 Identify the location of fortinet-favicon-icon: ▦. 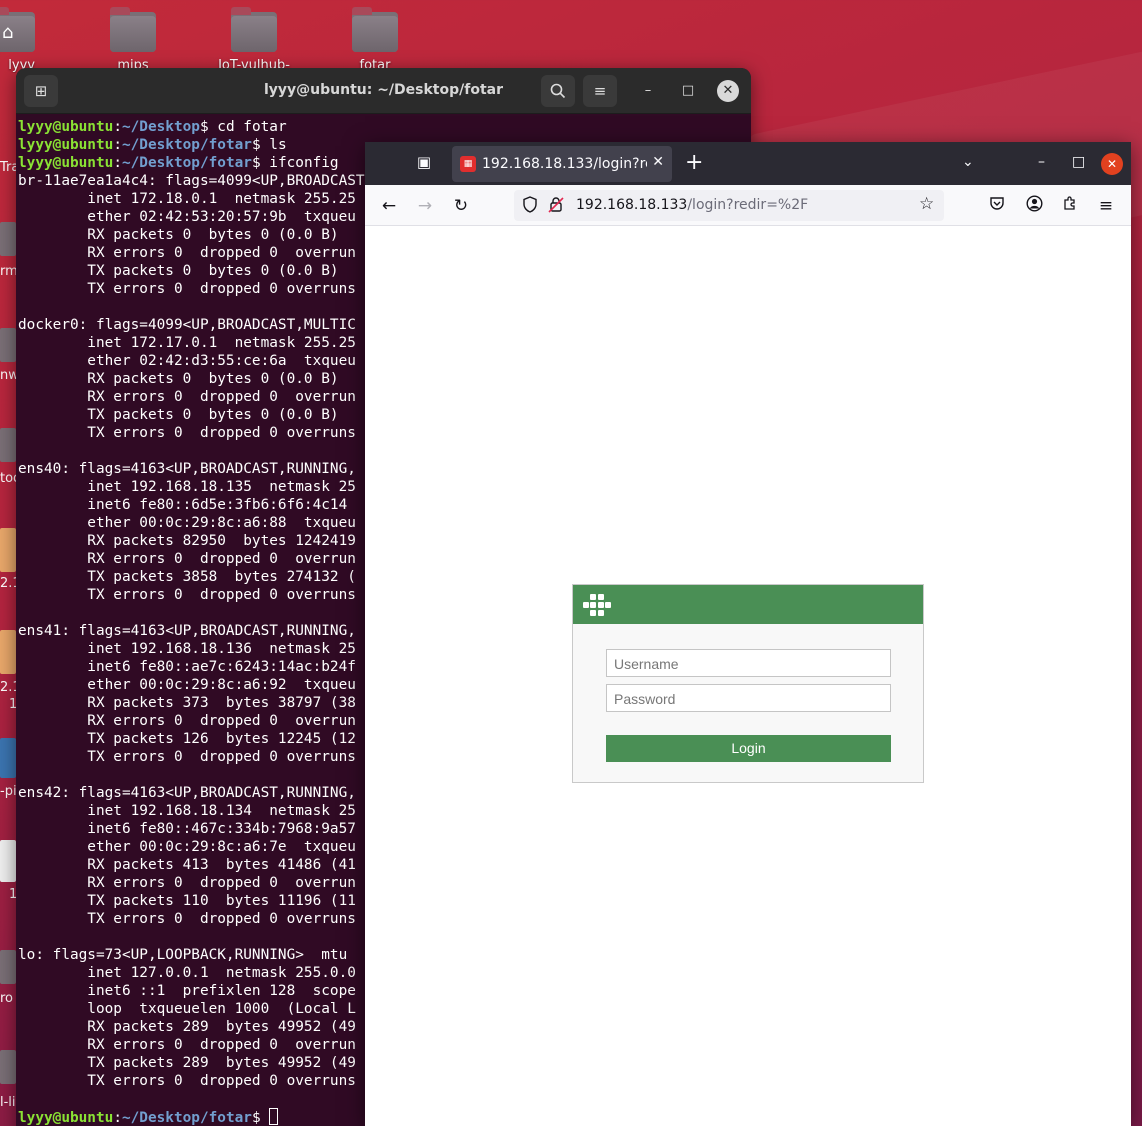
(468, 164).